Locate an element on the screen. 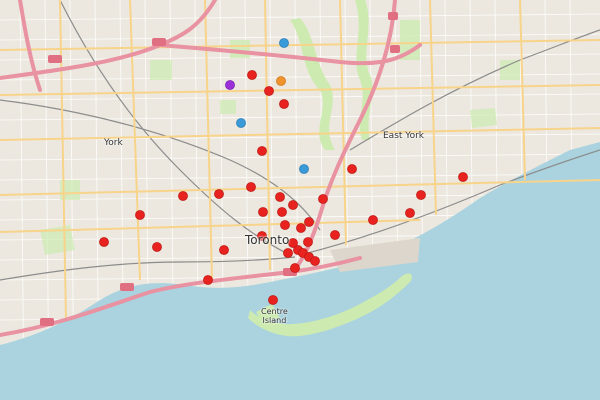 The image size is (600, 400). city-label-east-york: East York is located at coordinates (404, 136).